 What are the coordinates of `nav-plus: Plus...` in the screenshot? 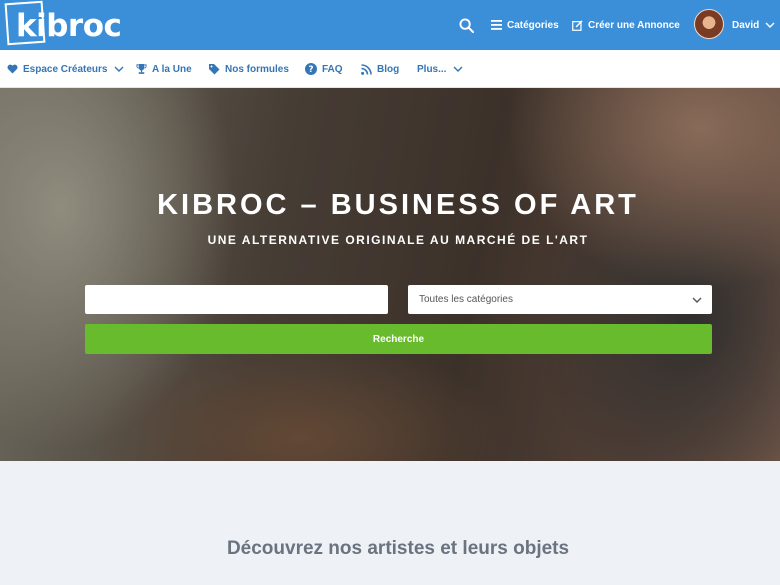 It's located at (442, 69).